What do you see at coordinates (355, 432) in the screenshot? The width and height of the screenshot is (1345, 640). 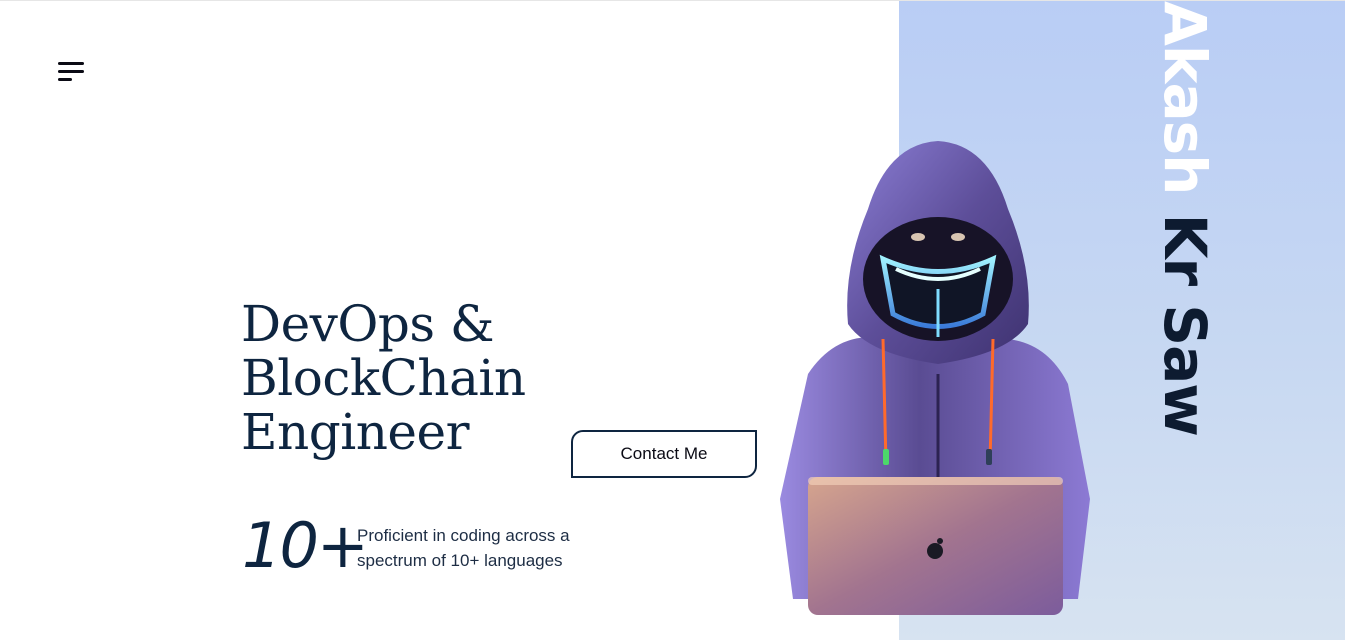 I see `hero-title-line2: Engineer` at bounding box center [355, 432].